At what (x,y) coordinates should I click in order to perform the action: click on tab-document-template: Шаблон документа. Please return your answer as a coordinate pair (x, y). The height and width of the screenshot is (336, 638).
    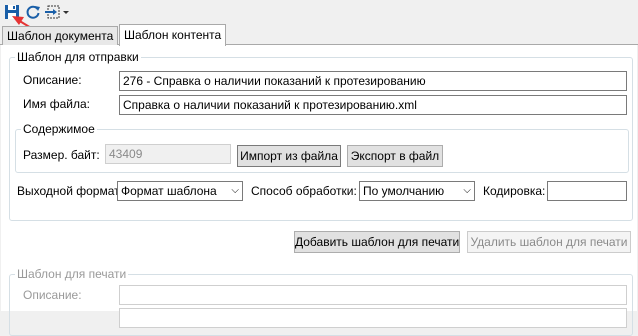
    Looking at the image, I should click on (60, 36).